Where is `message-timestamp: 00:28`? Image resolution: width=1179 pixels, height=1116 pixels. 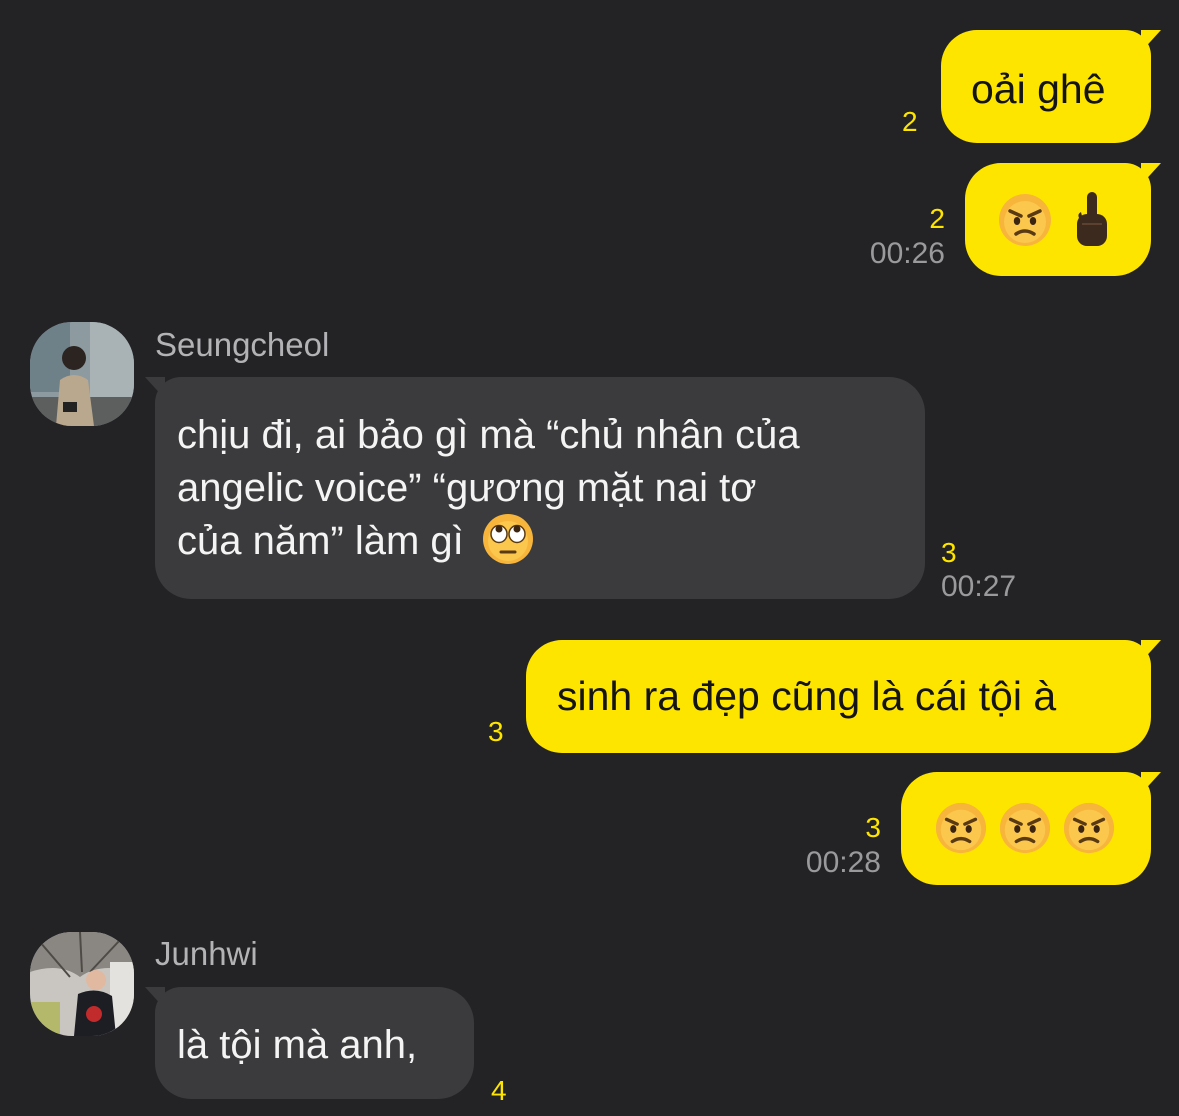
message-timestamp: 00:28 is located at coordinates (843, 862).